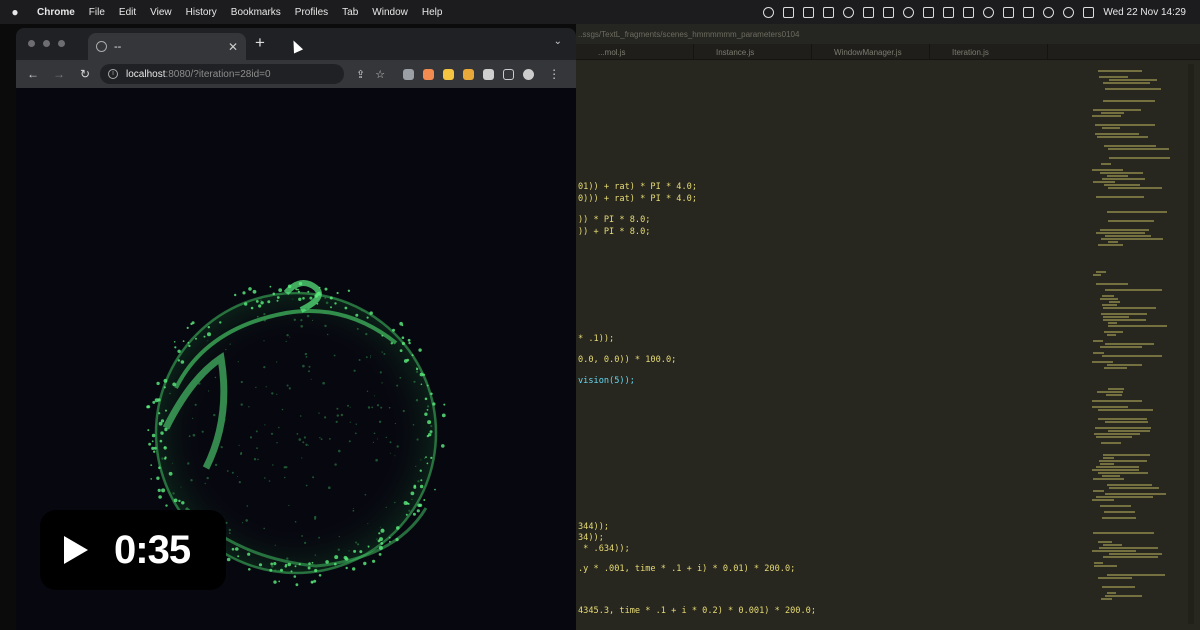 The width and height of the screenshot is (1200, 630). I want to click on code-line: vision(5));, so click(606, 381).